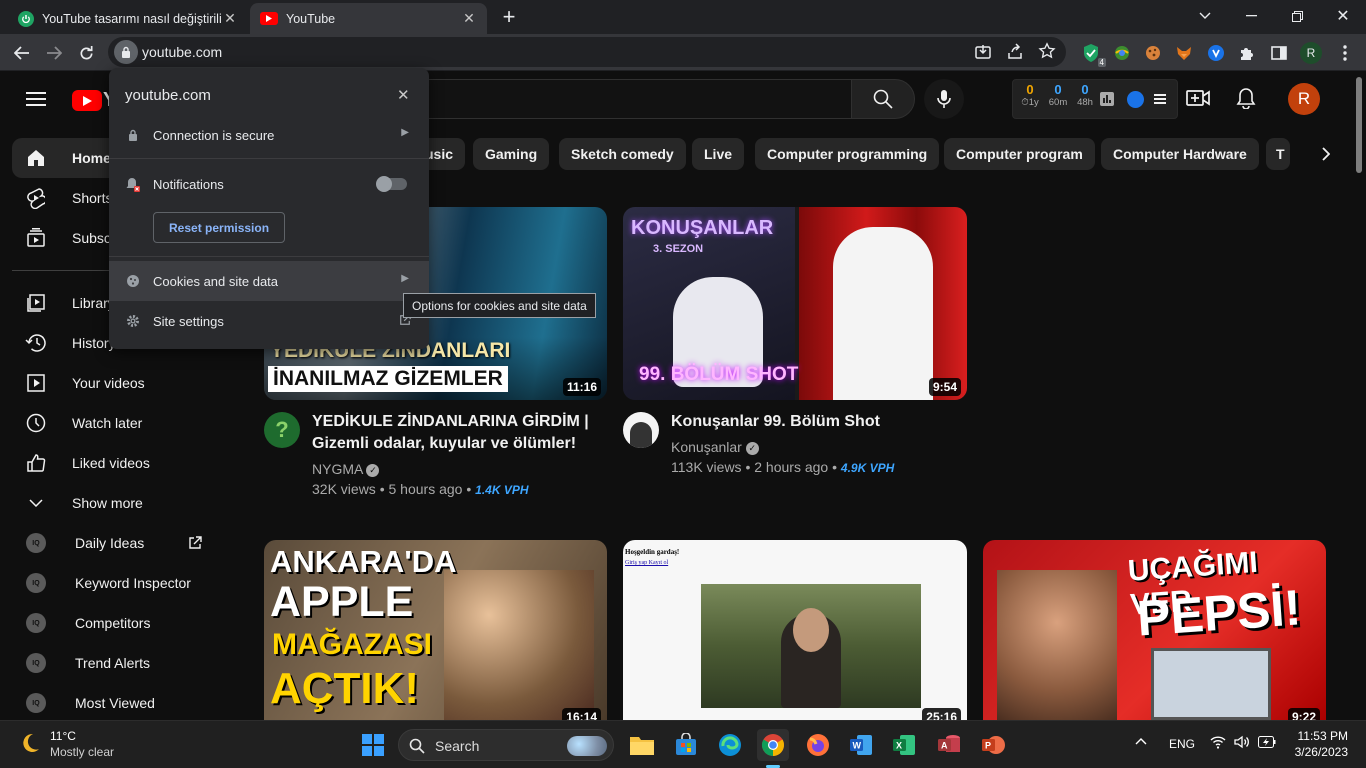 Image resolution: width=1366 pixels, height=768 pixels. I want to click on chip-sketch-comedy: Sketch comedy, so click(622, 154).